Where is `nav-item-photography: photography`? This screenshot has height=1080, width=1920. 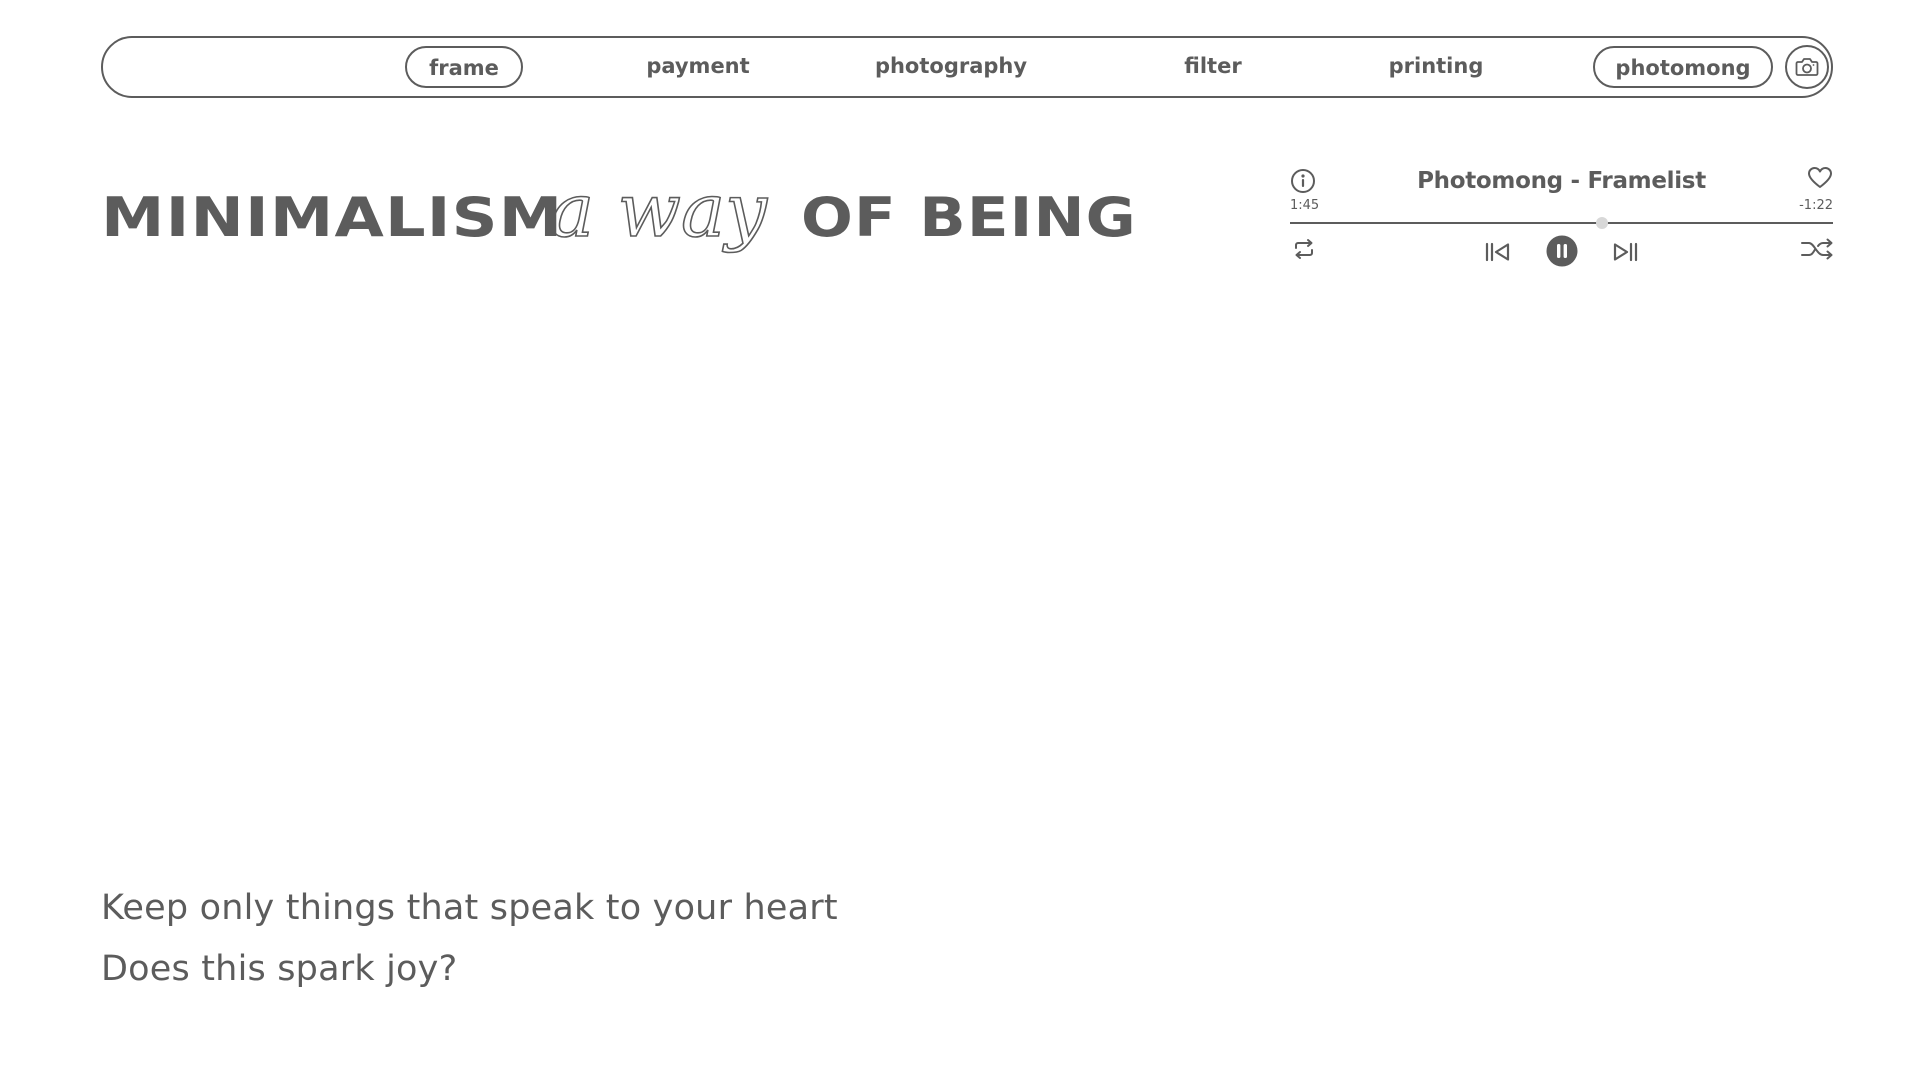 nav-item-photography: photography is located at coordinates (951, 67).